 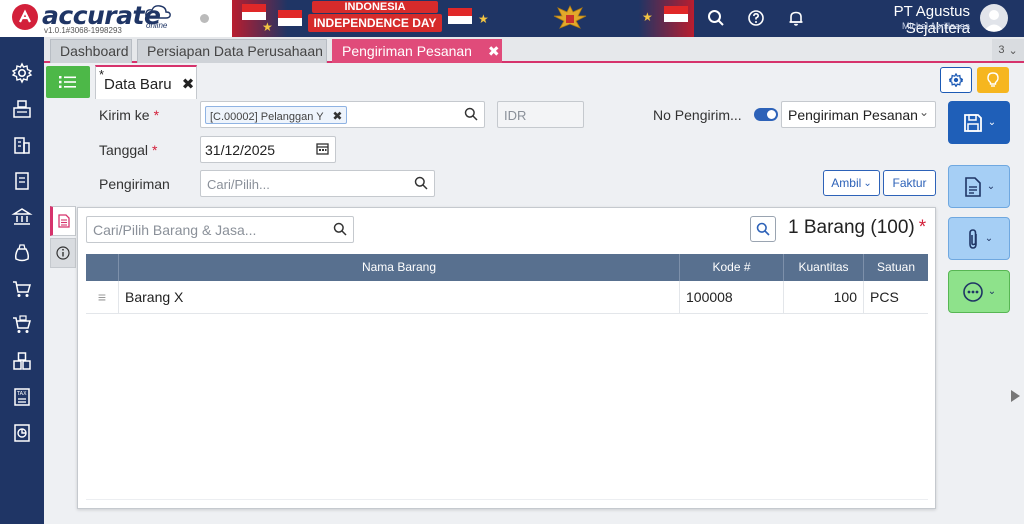 I want to click on table-row: ≡ Barang X 100008 100 PCS, so click(x=507, y=297).